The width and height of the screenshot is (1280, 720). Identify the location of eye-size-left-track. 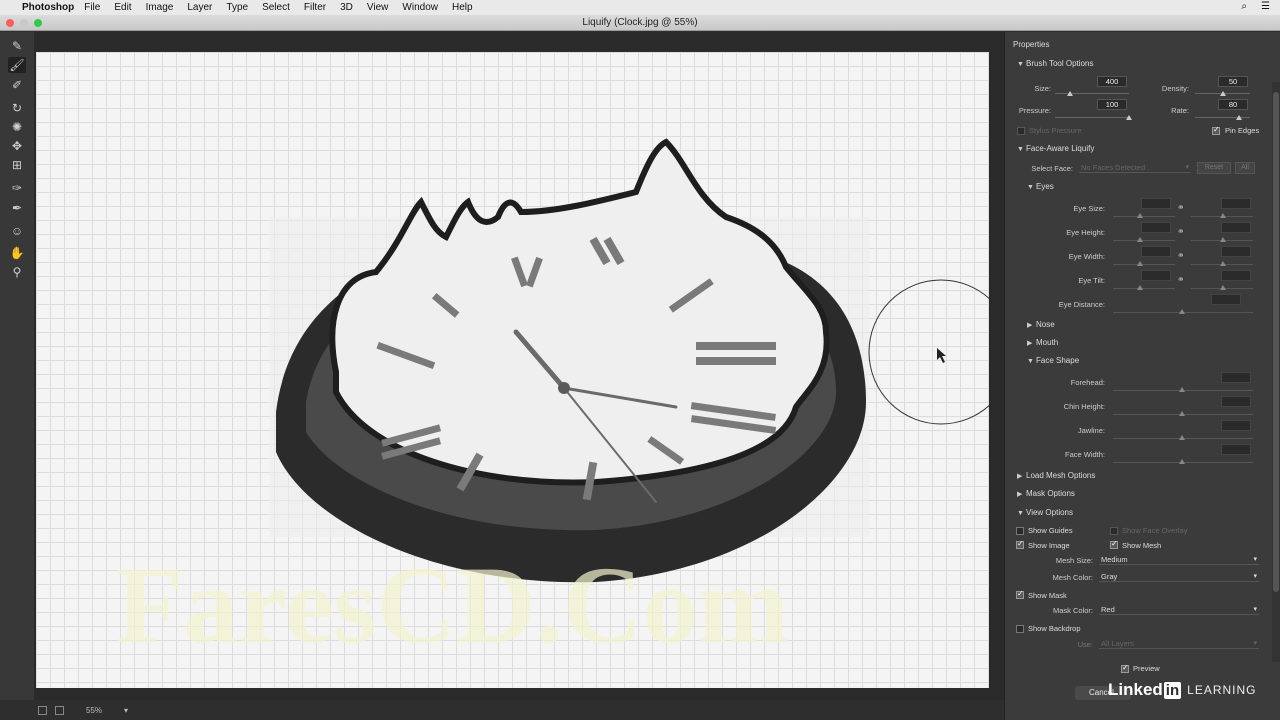
(1144, 216).